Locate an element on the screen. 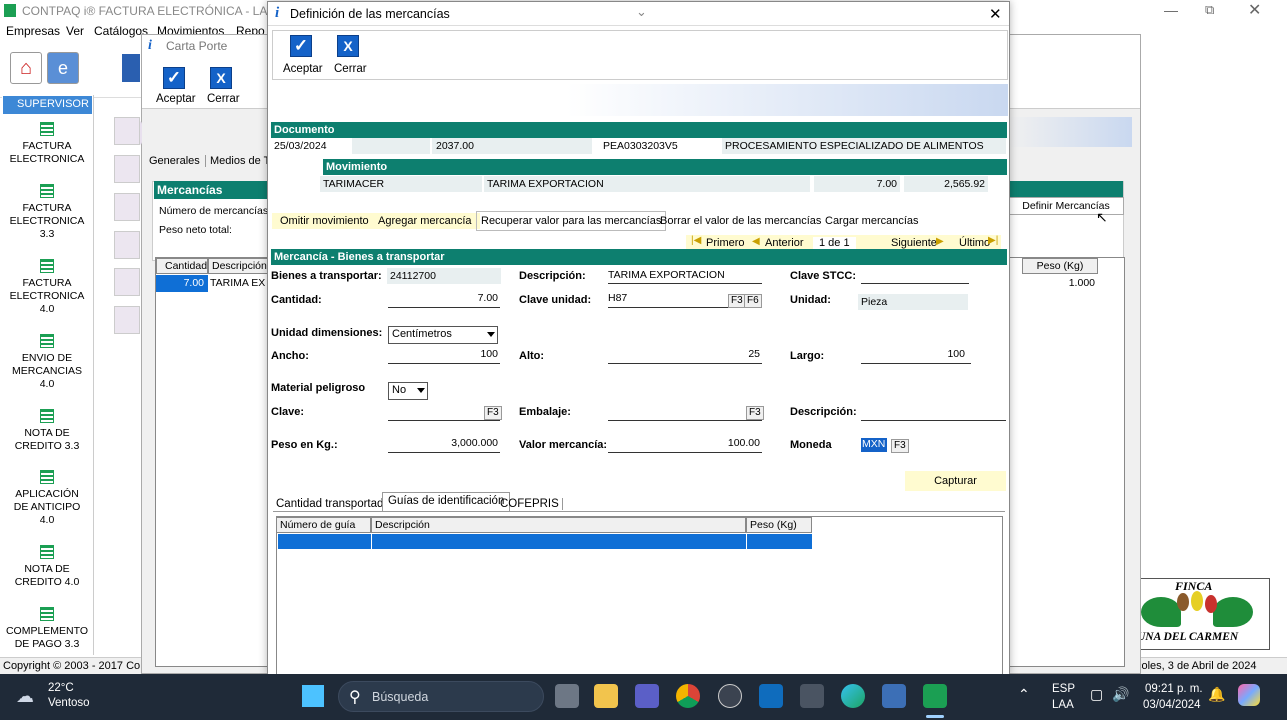 The width and height of the screenshot is (1287, 720). menu-ver: Ver is located at coordinates (75, 31).